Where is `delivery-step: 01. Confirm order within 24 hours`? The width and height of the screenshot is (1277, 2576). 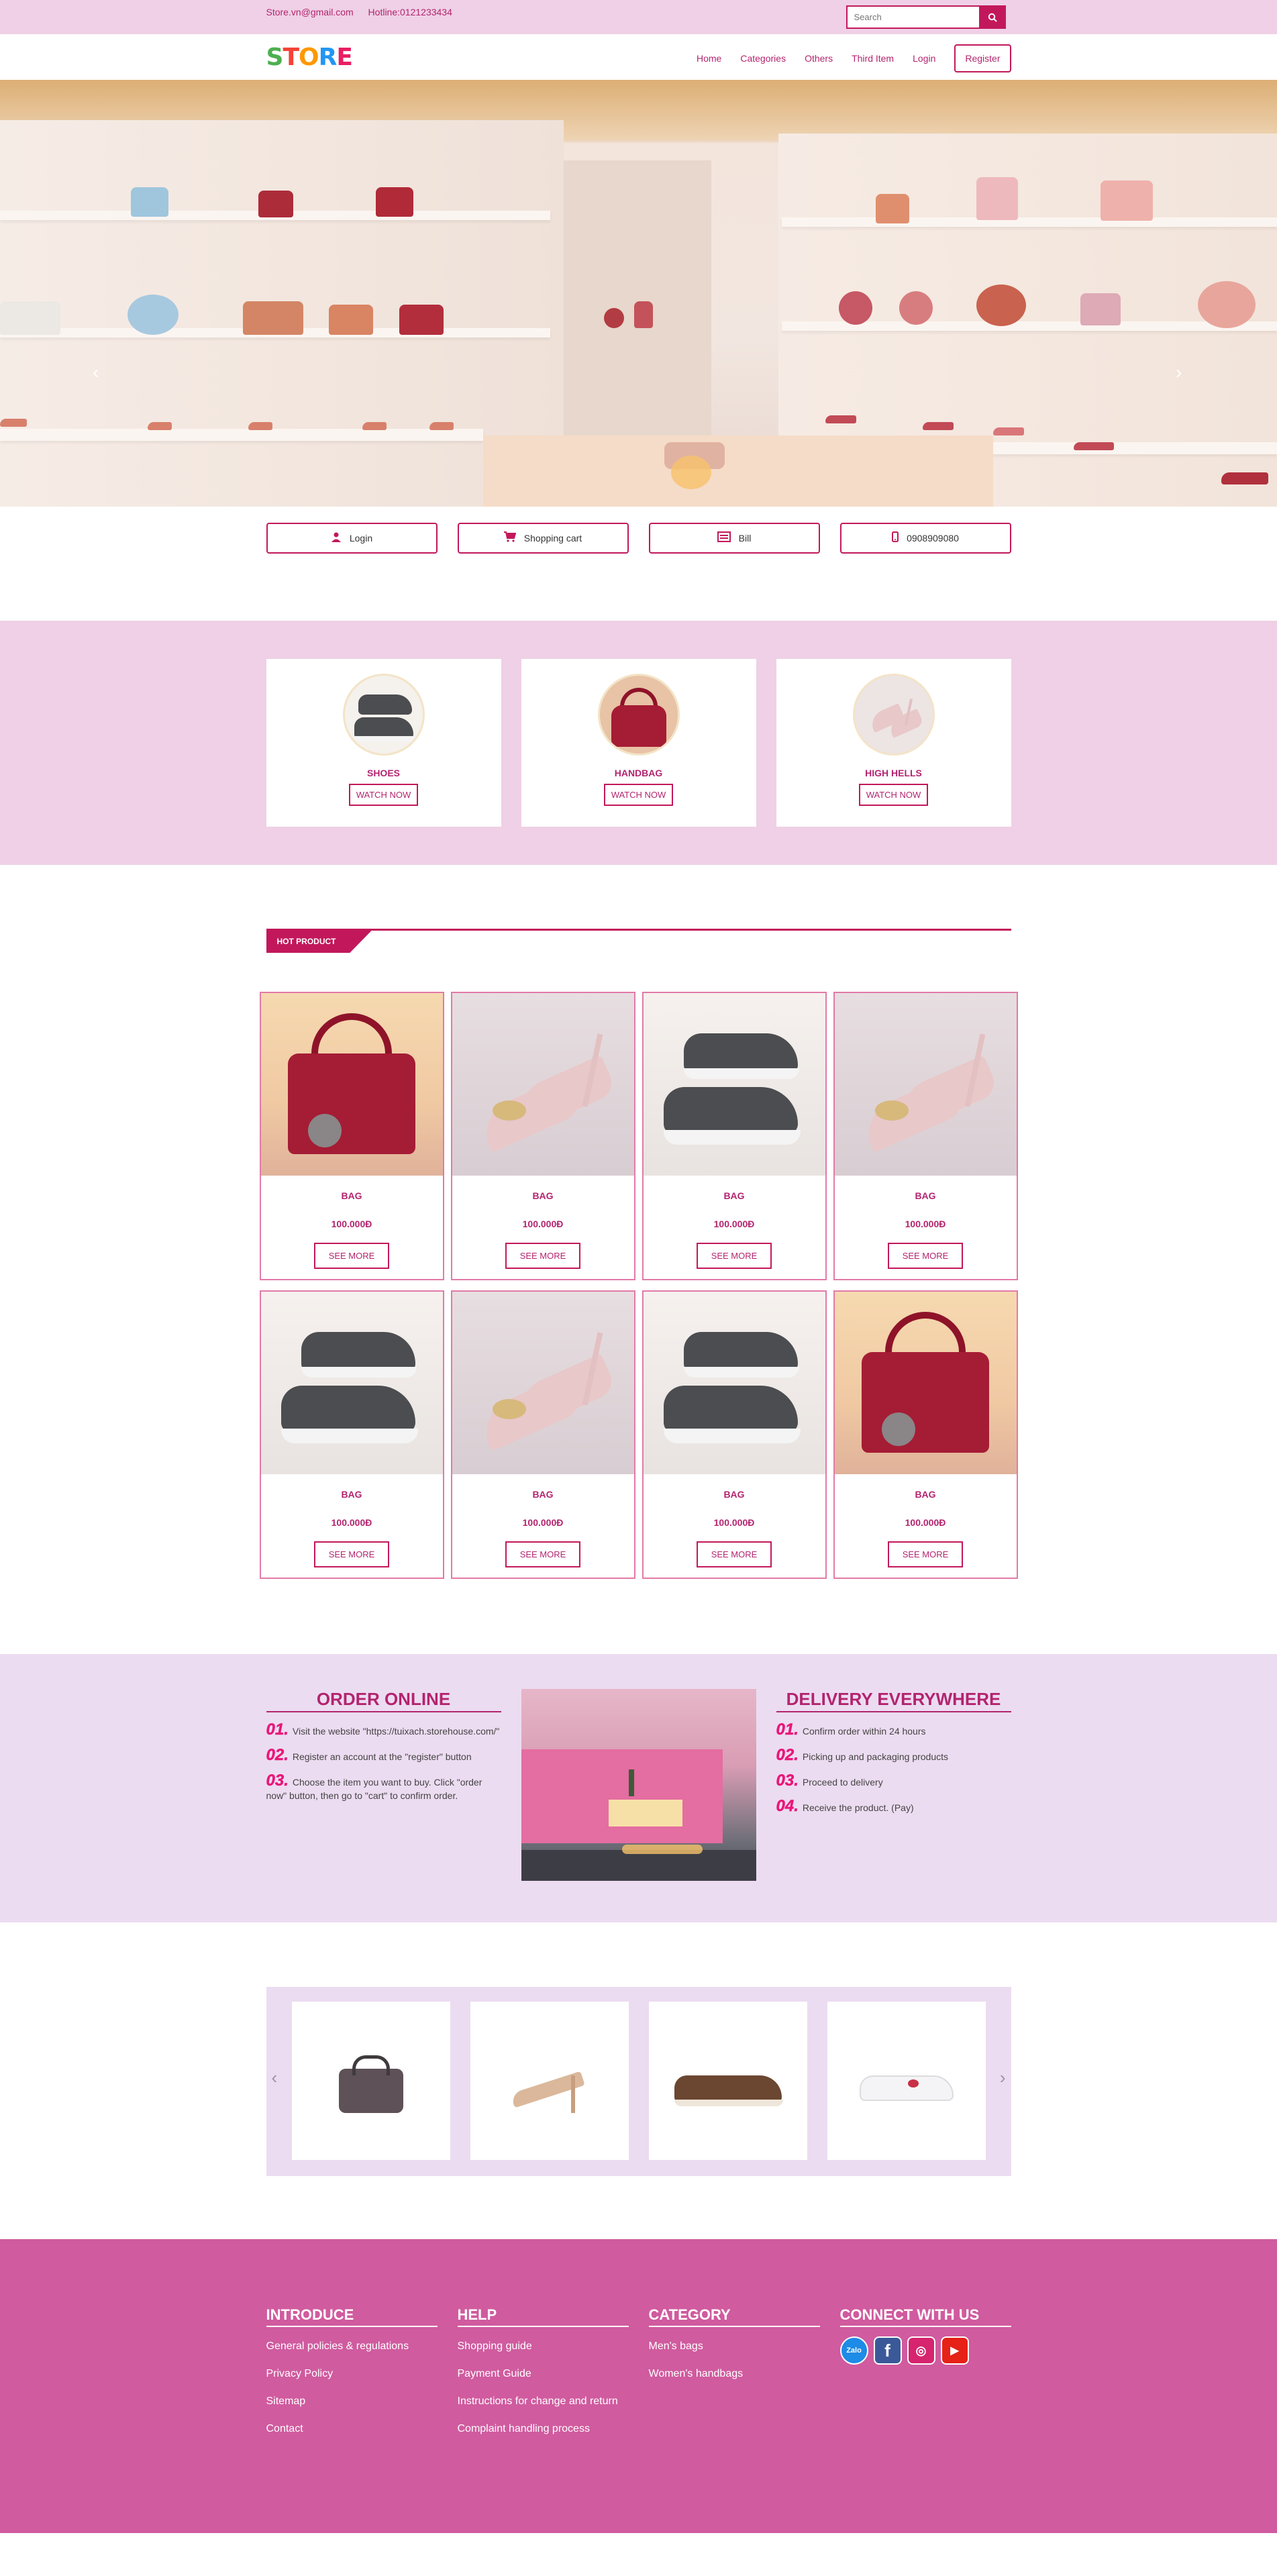
delivery-step: 01. Confirm order within 24 hours is located at coordinates (851, 1729).